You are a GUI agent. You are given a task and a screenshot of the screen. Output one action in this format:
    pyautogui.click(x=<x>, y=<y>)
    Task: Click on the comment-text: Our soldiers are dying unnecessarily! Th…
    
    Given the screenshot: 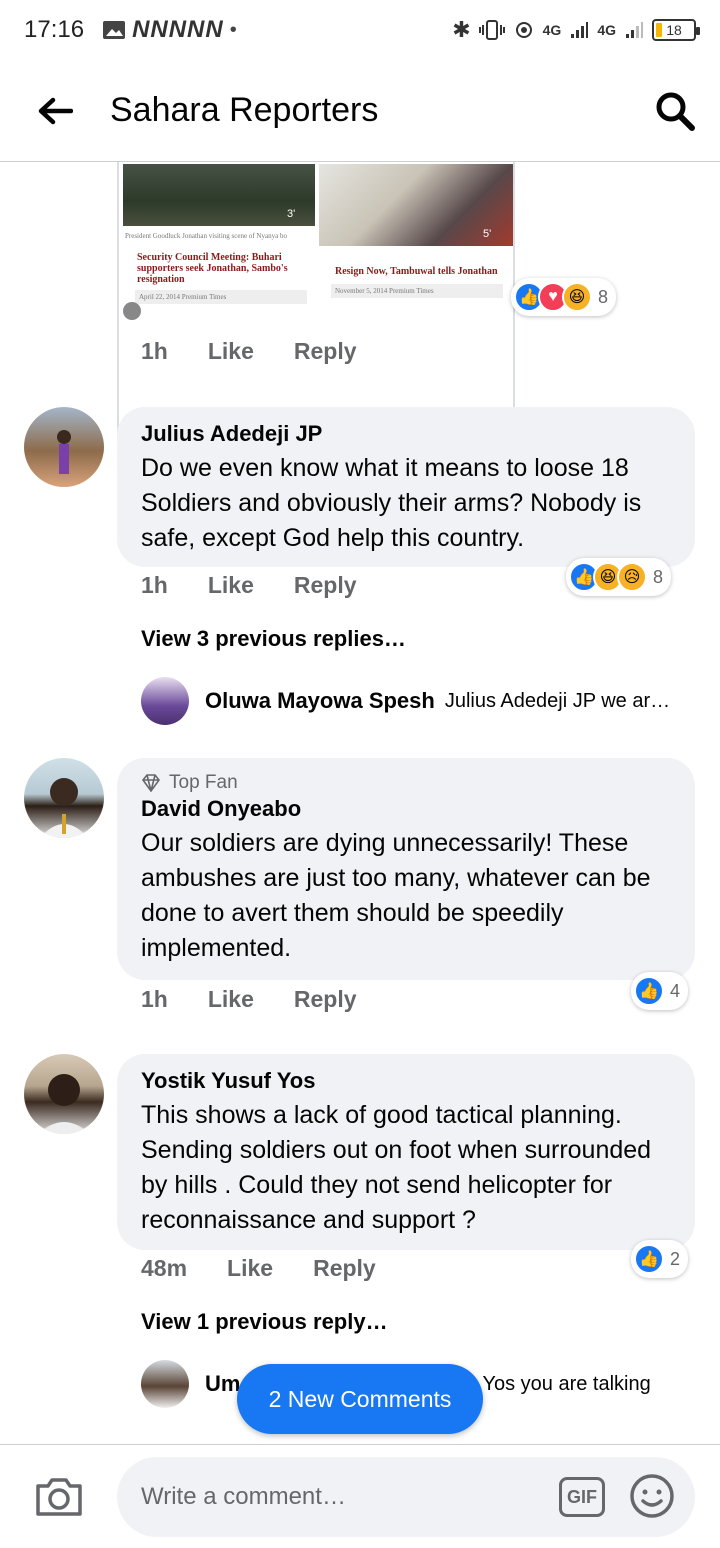 What is the action you would take?
    pyautogui.click(x=396, y=895)
    